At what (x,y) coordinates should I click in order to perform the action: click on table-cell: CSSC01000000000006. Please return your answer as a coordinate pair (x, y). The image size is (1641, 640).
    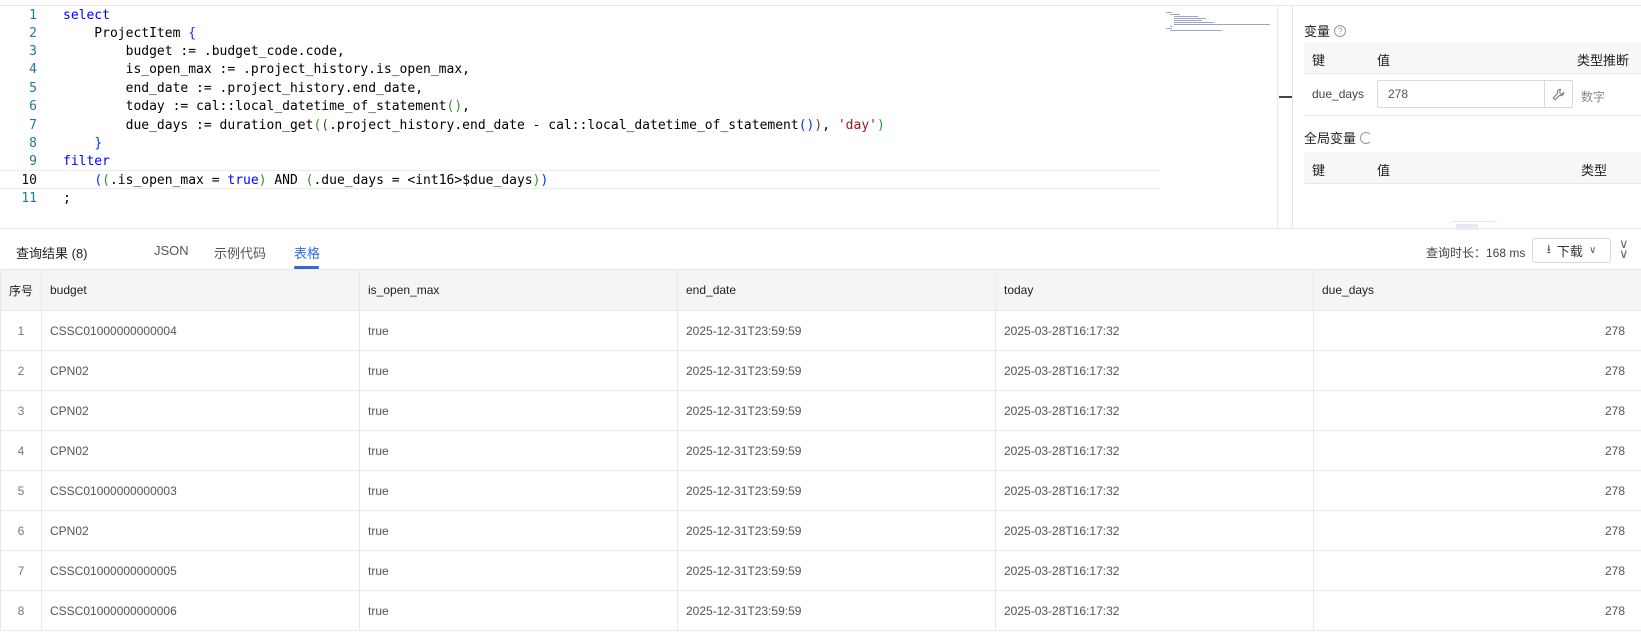
    Looking at the image, I should click on (200, 610).